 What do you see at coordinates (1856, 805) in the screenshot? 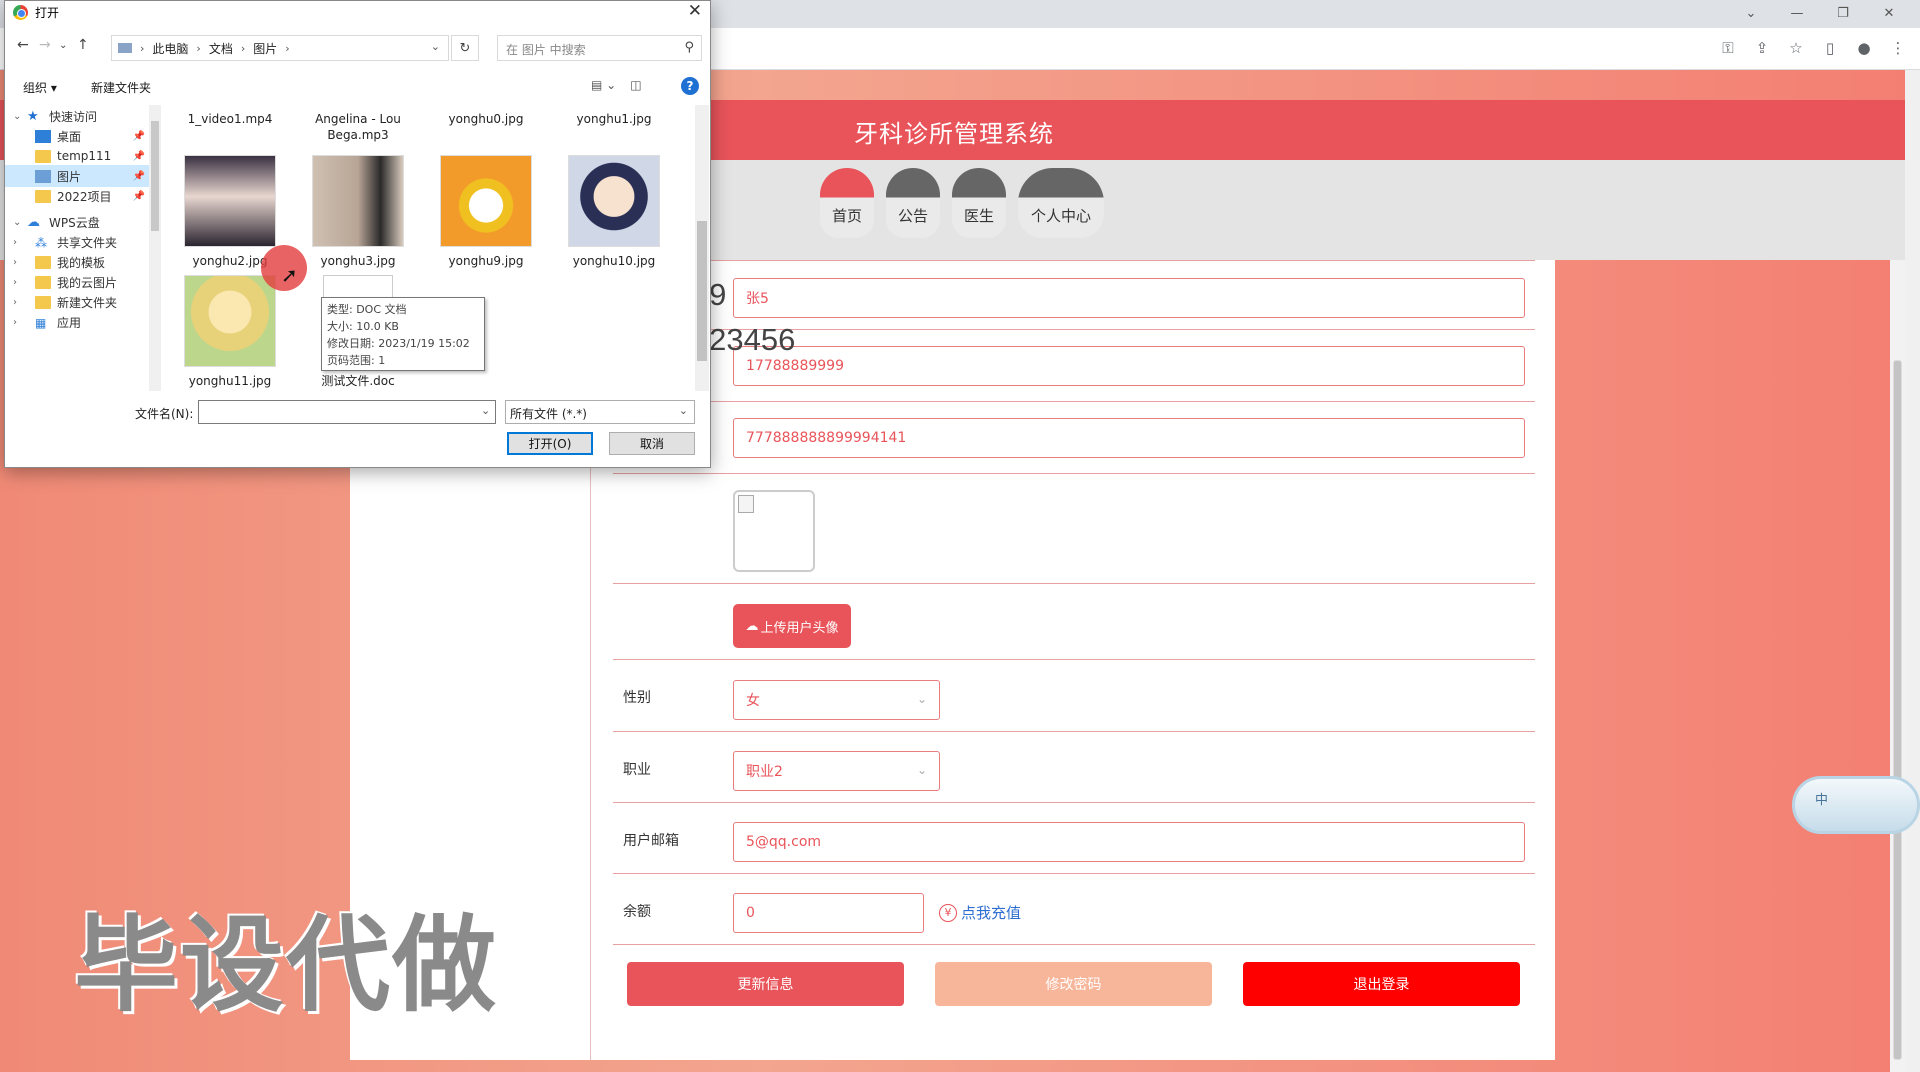
I see `floating-widget: 中` at bounding box center [1856, 805].